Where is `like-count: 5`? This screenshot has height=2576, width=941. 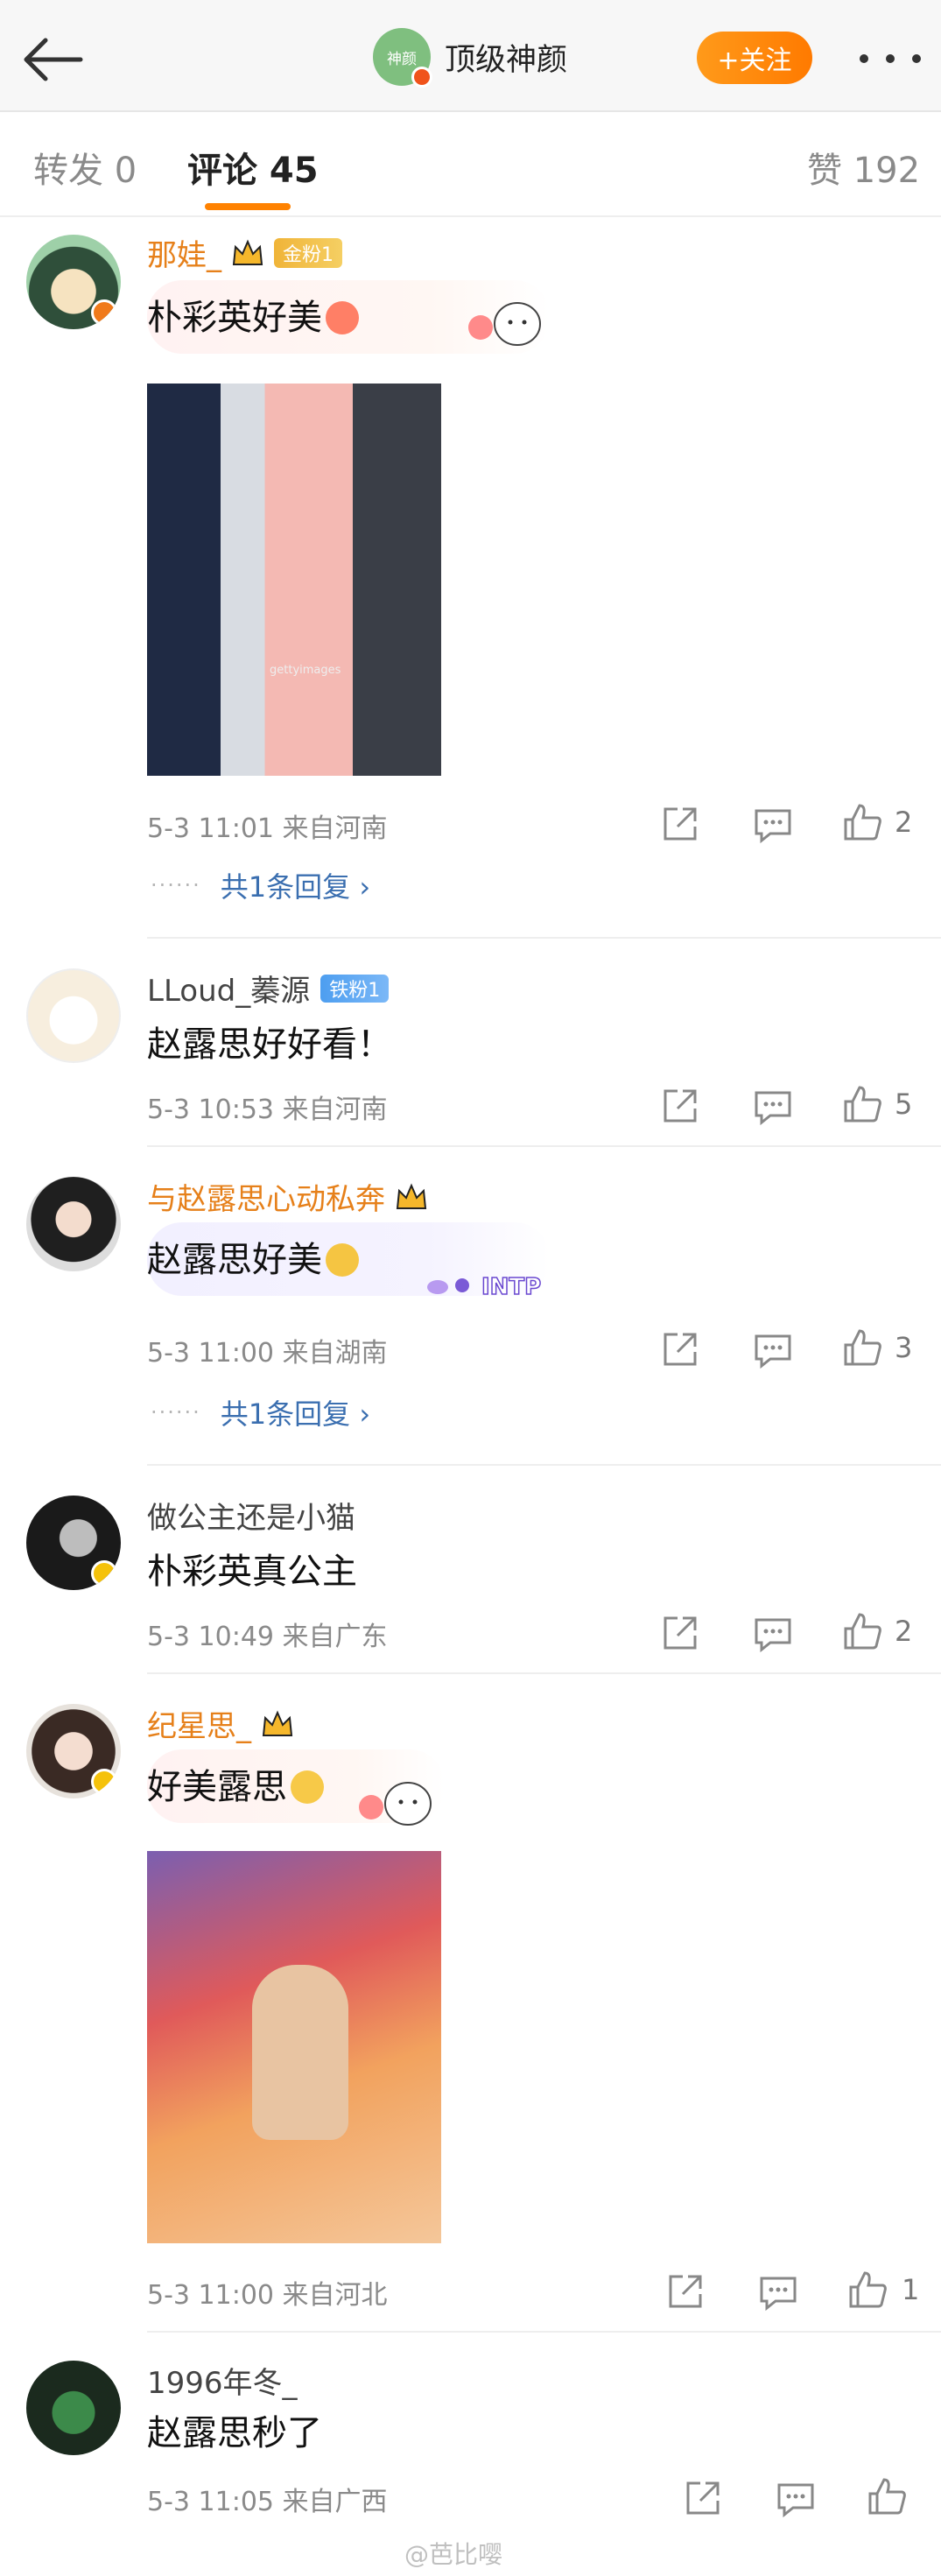 like-count: 5 is located at coordinates (904, 1104).